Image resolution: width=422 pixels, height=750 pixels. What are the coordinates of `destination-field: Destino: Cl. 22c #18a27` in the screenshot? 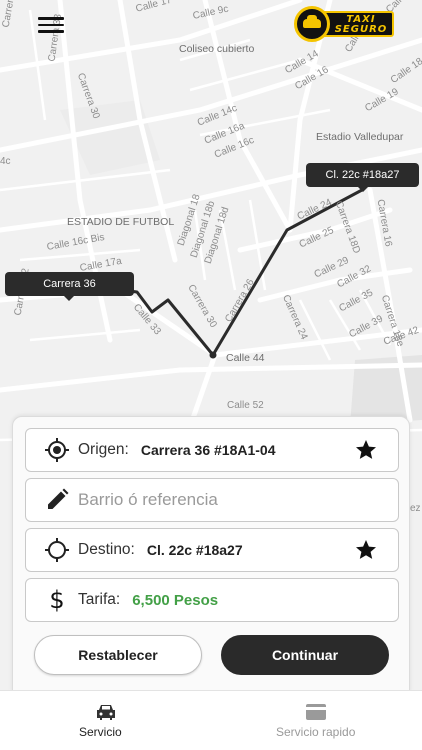 It's located at (212, 550).